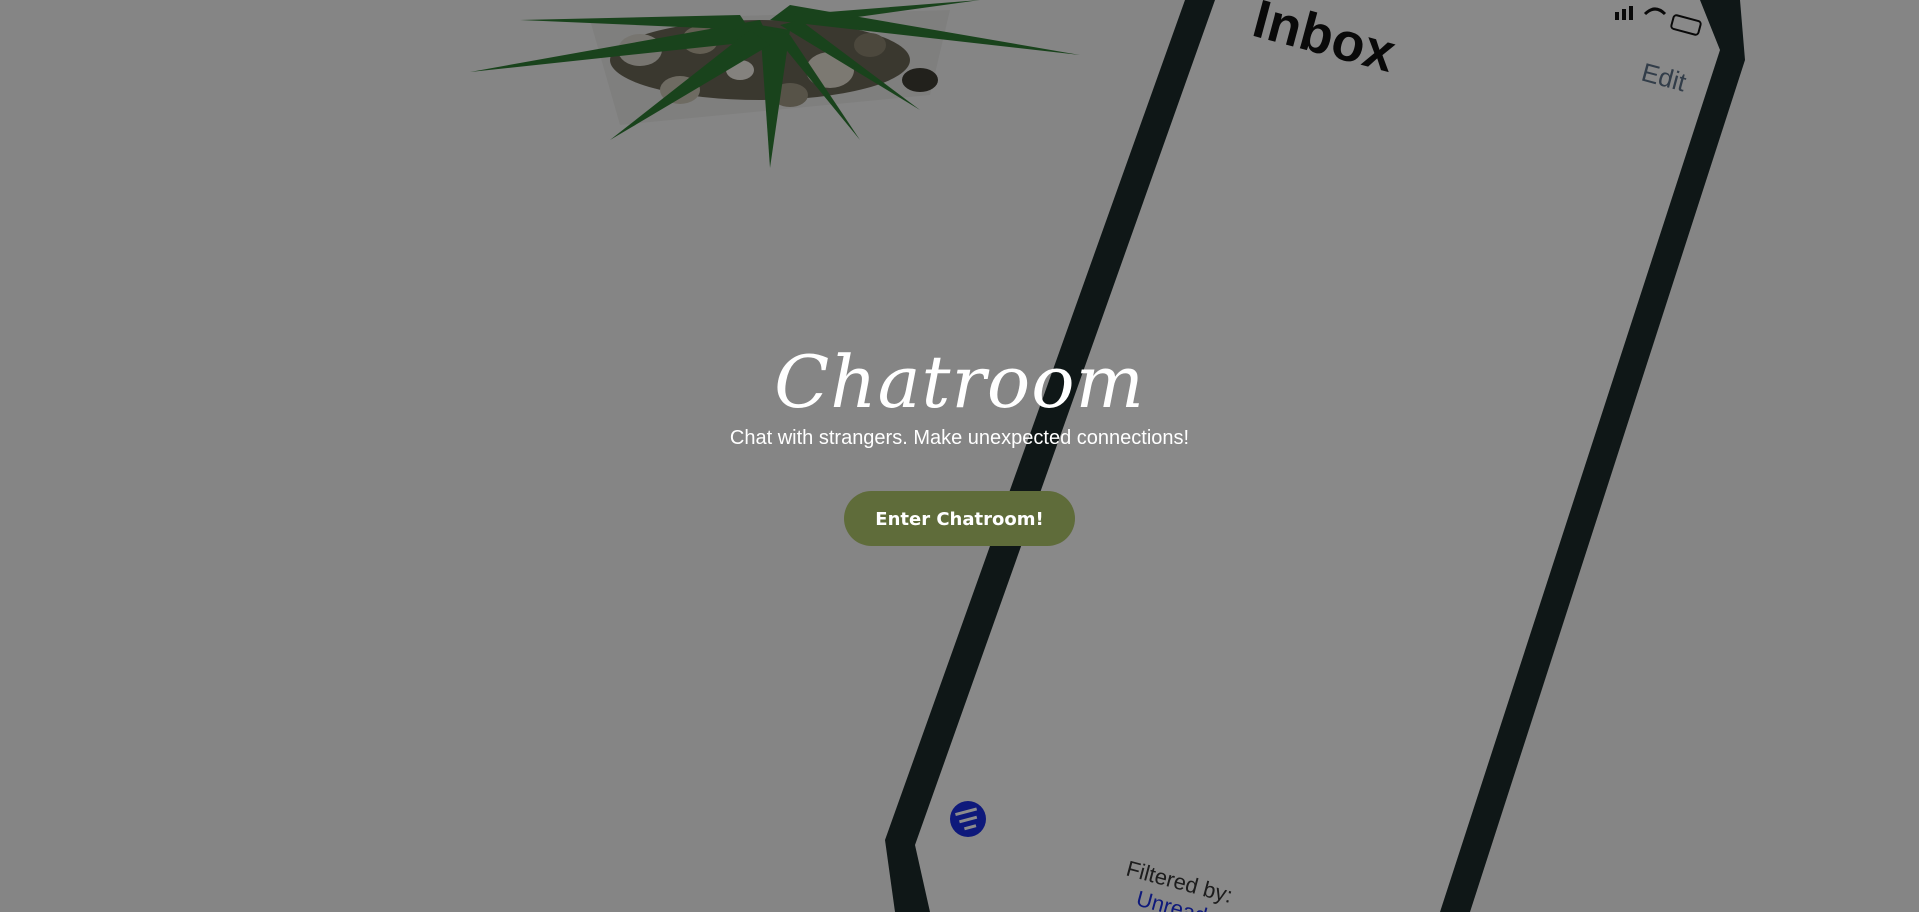  What do you see at coordinates (959, 518) in the screenshot?
I see `enter-chatroom-button: Enter Chatroom!` at bounding box center [959, 518].